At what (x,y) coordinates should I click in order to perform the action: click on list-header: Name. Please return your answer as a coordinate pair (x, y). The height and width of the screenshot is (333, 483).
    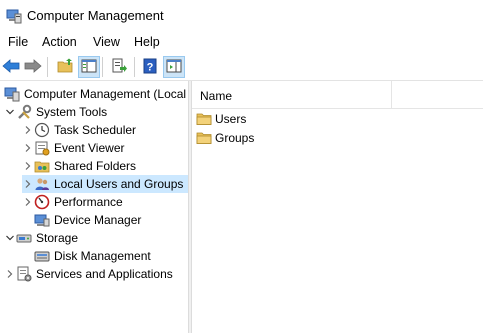
    Looking at the image, I should click on (337, 95).